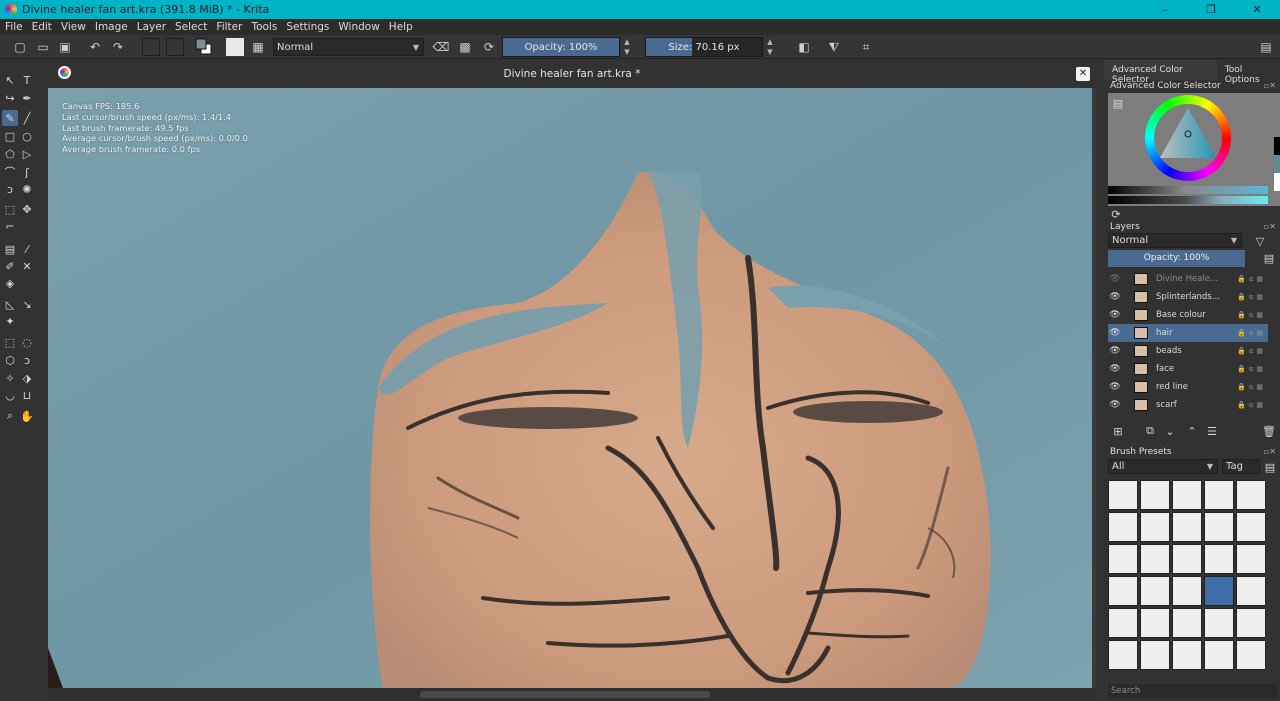 Image resolution: width=1280 pixels, height=701 pixels. Describe the element at coordinates (10, 416) in the screenshot. I see `zoom-tool-icon: ⌕` at that location.